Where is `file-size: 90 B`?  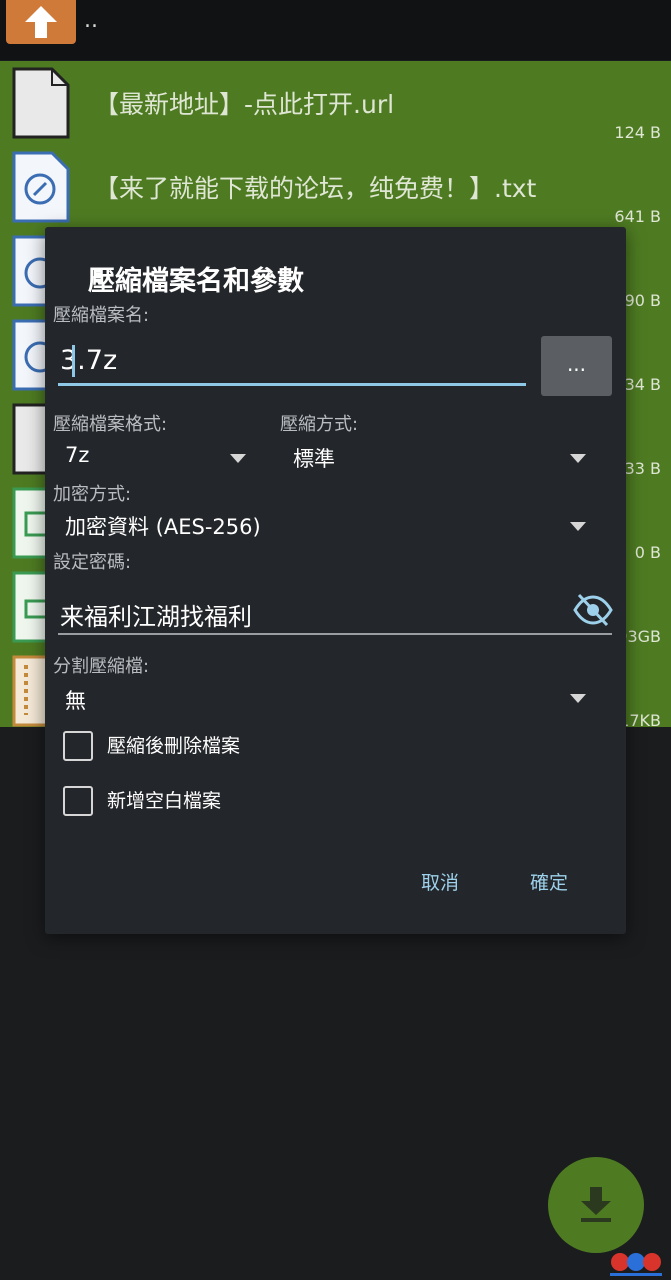 file-size: 90 B is located at coordinates (642, 300).